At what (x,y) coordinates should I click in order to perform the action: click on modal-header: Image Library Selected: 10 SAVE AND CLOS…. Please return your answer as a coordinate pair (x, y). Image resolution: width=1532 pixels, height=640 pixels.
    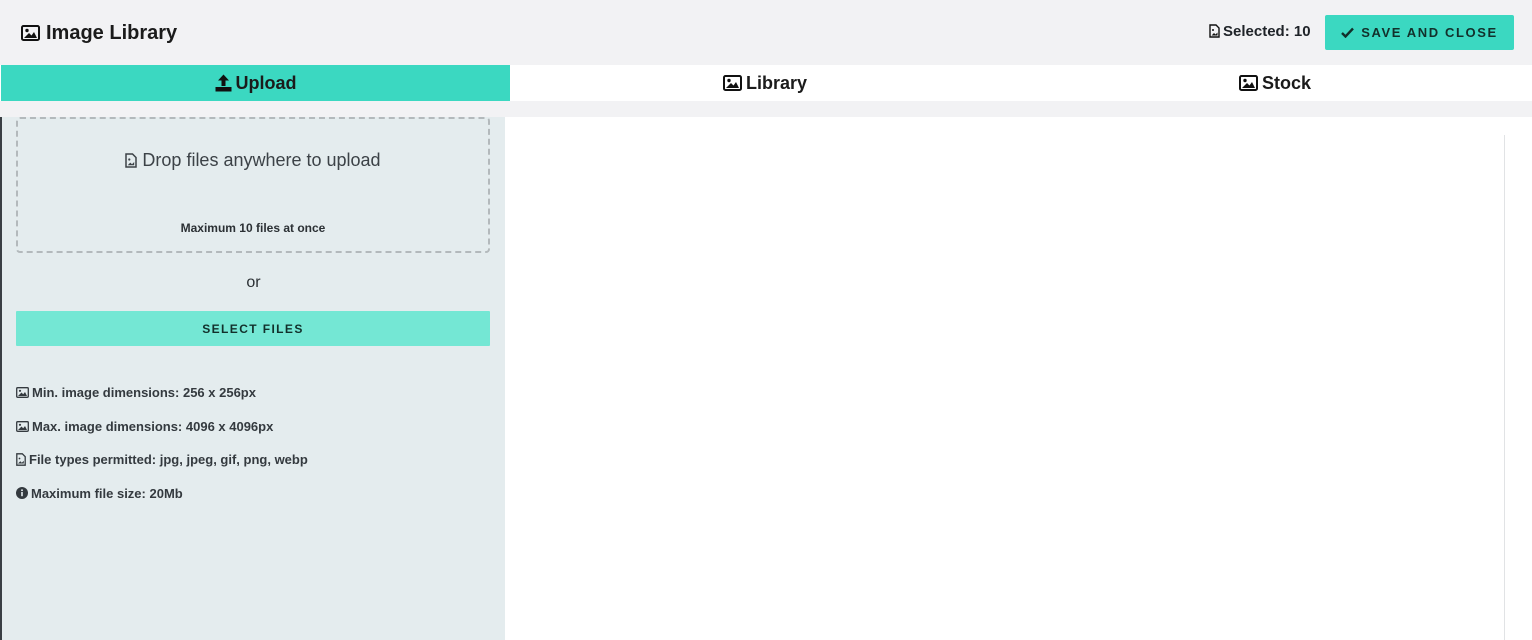
    Looking at the image, I should click on (766, 32).